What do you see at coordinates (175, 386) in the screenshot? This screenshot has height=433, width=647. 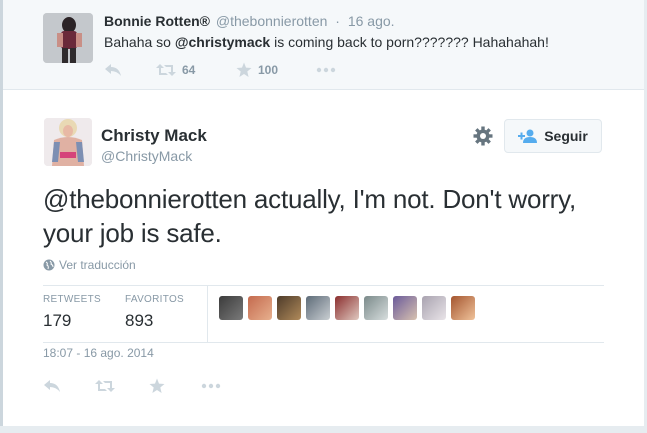 I see `favorite-button` at bounding box center [175, 386].